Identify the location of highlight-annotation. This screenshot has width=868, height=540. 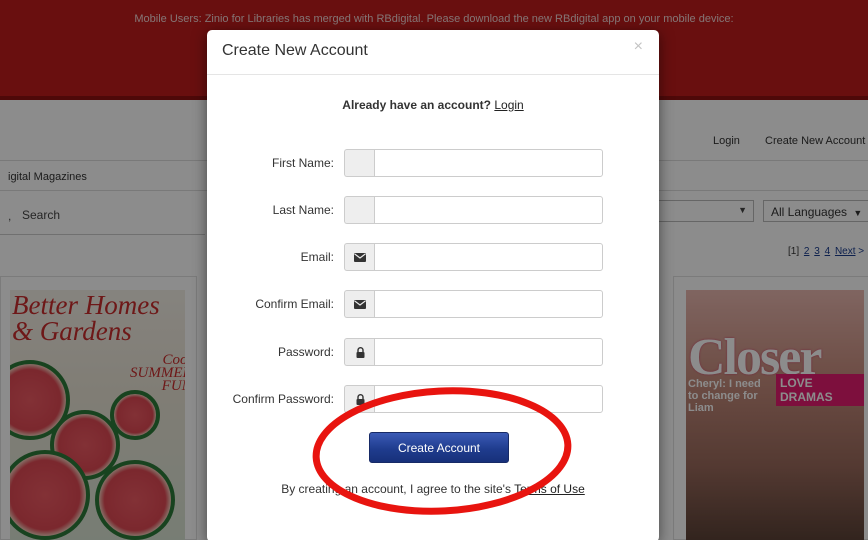
(442, 451).